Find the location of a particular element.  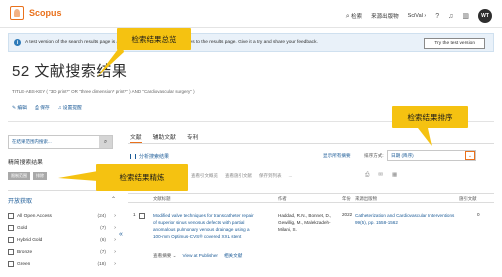

callout-tail-sort is located at coordinates (425, 137).